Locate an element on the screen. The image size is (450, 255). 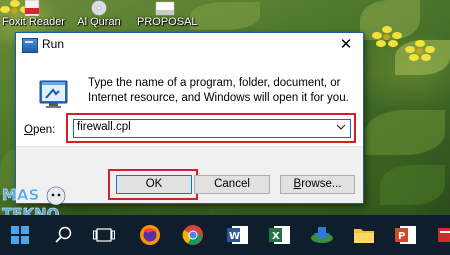
excel-taskbar-button: X is located at coordinates (280, 235).